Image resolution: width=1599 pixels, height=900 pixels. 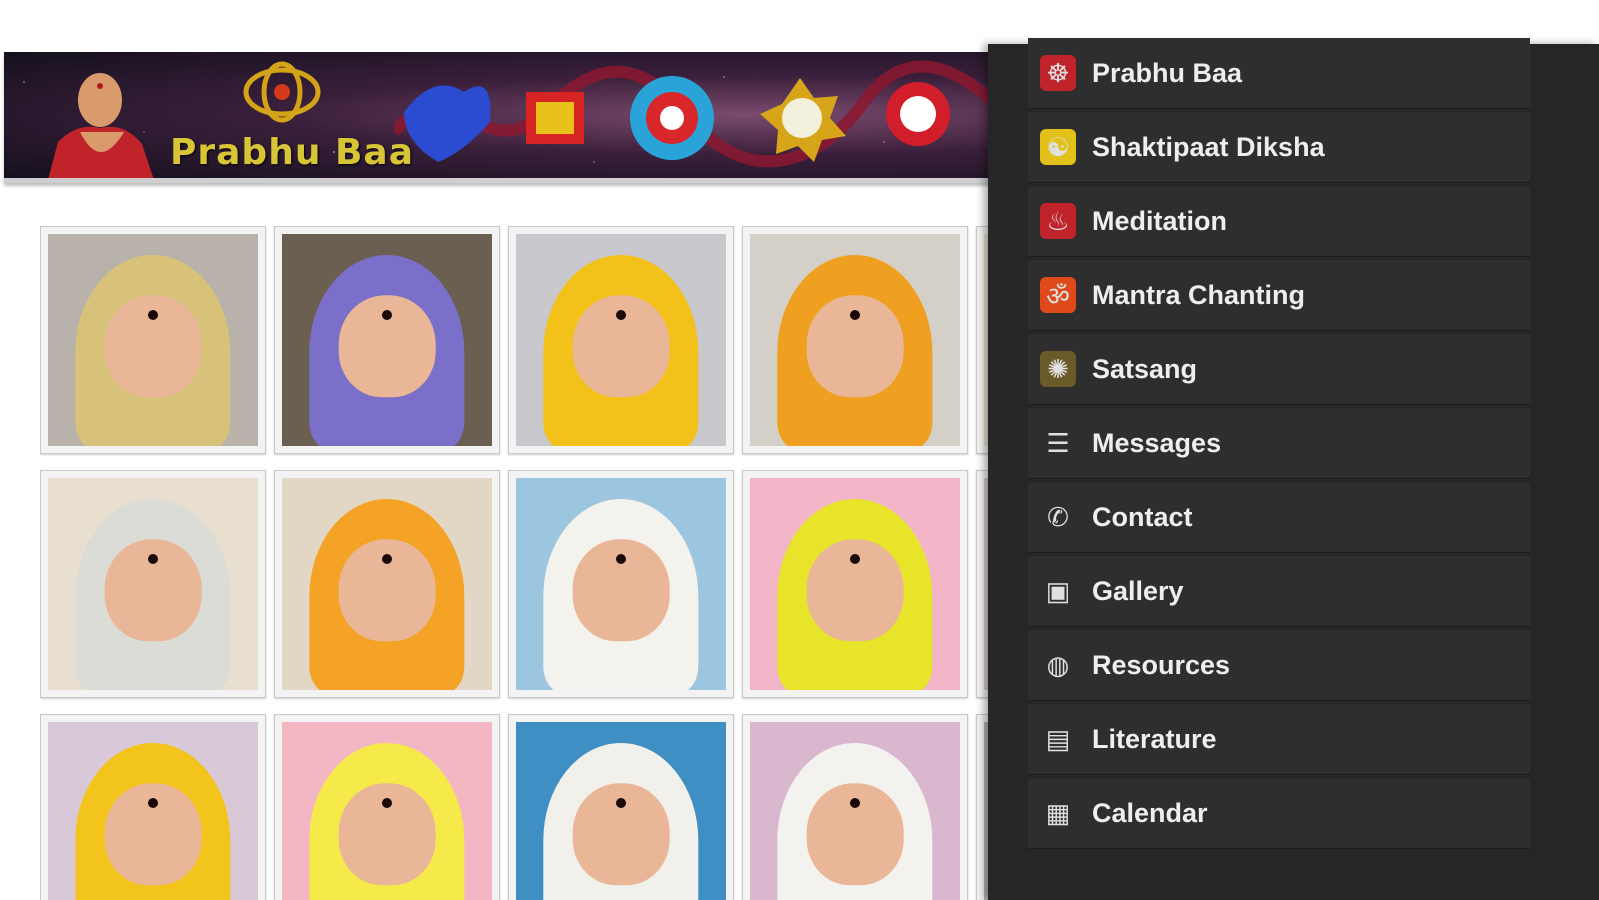 What do you see at coordinates (1154, 738) in the screenshot?
I see `menu-item-label: Literature` at bounding box center [1154, 738].